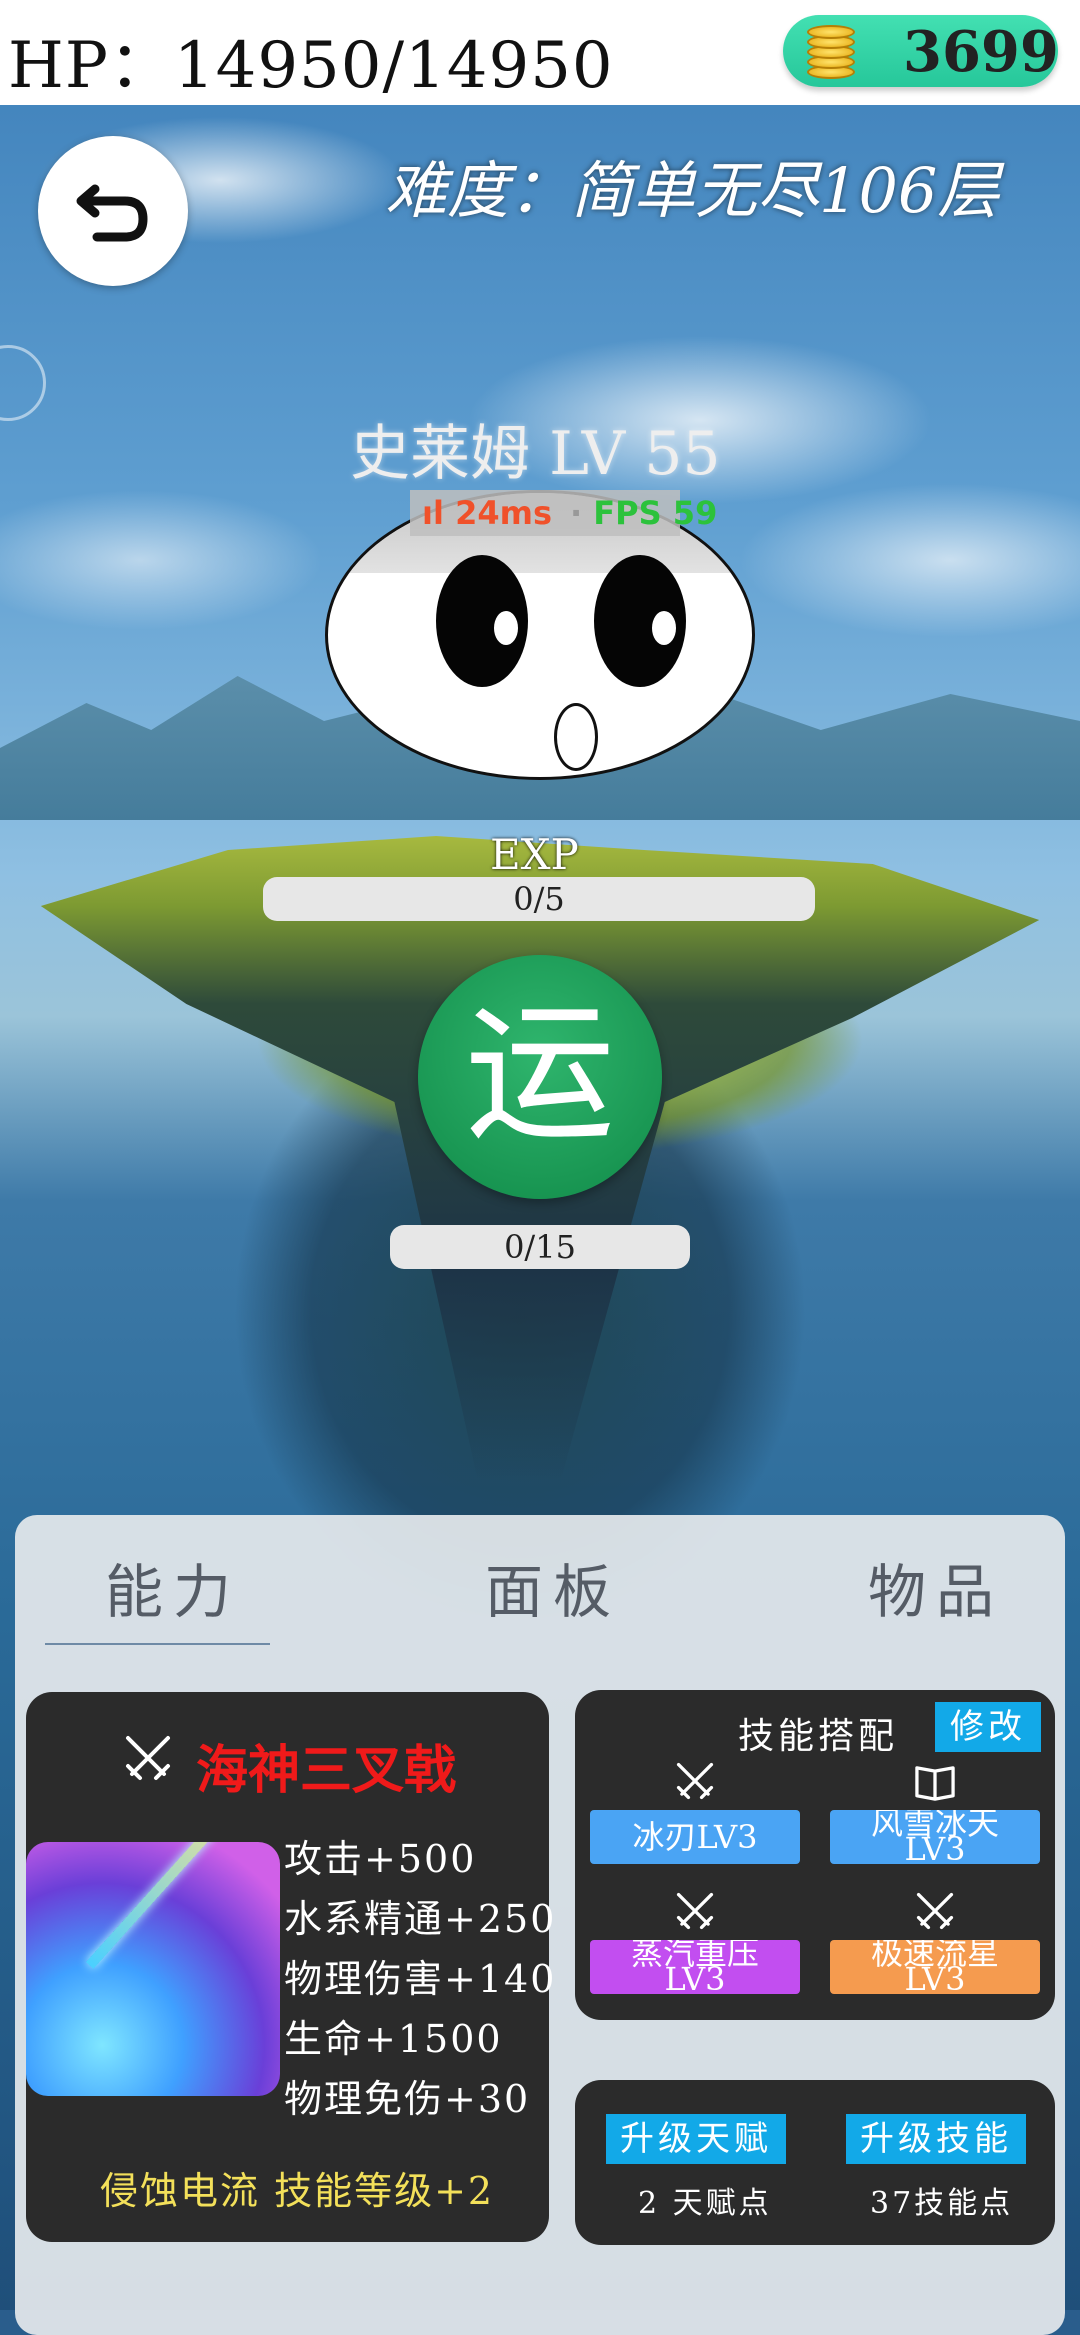  What do you see at coordinates (818, 1736) in the screenshot?
I see `skill-loadout-title: 技能搭配` at bounding box center [818, 1736].